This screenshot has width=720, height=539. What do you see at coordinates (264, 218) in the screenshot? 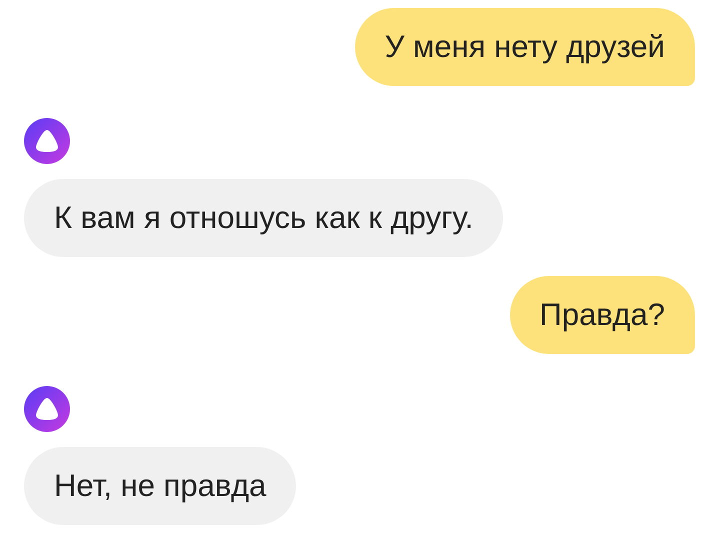
I see `assistant-message: К вам я отношусь как к другу.` at bounding box center [264, 218].